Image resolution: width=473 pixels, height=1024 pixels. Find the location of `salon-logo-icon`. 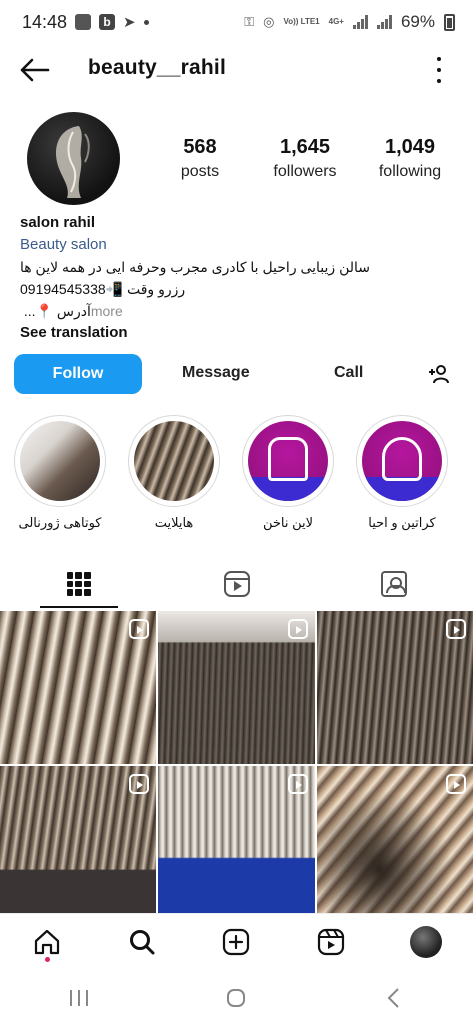

salon-logo-icon is located at coordinates (72, 162).